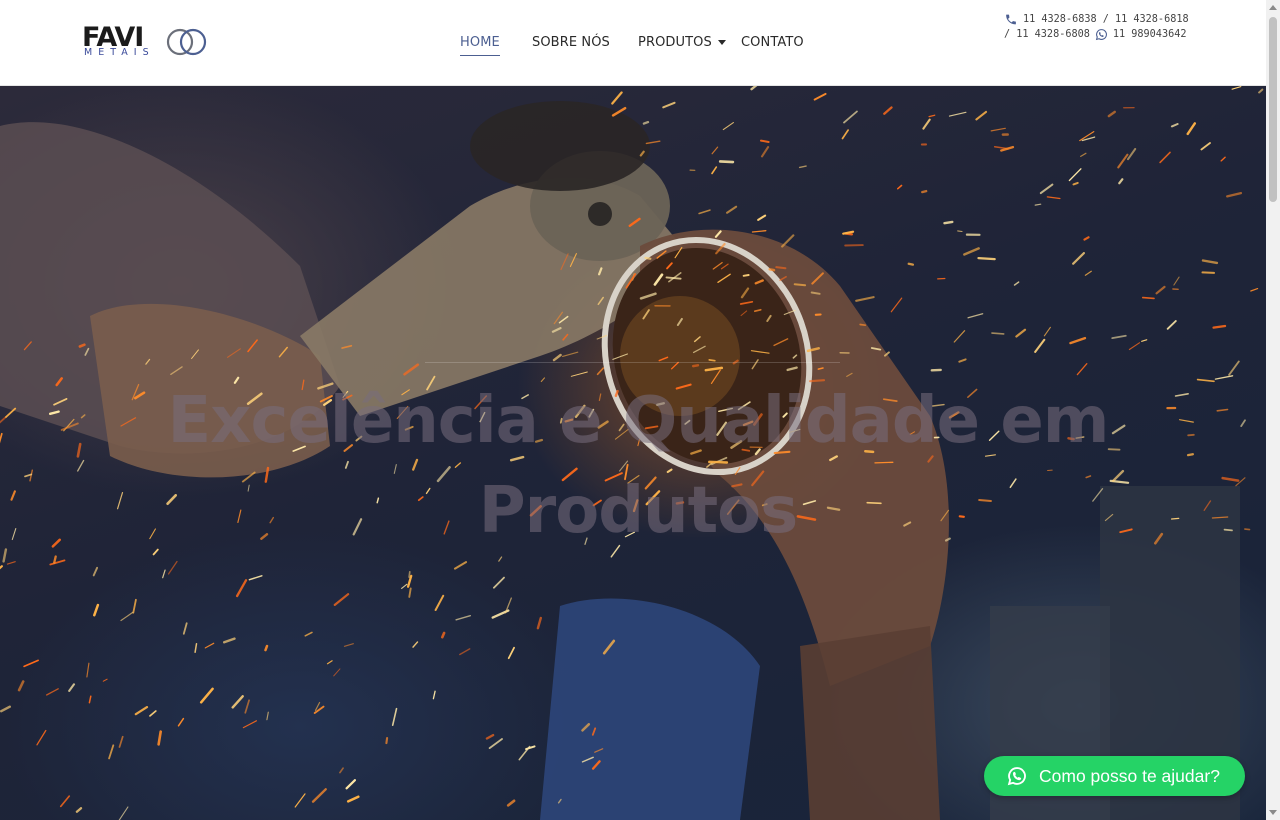 The width and height of the screenshot is (1280, 820). What do you see at coordinates (1150, 34) in the screenshot?
I see `whatsapp-number: 11 989043642` at bounding box center [1150, 34].